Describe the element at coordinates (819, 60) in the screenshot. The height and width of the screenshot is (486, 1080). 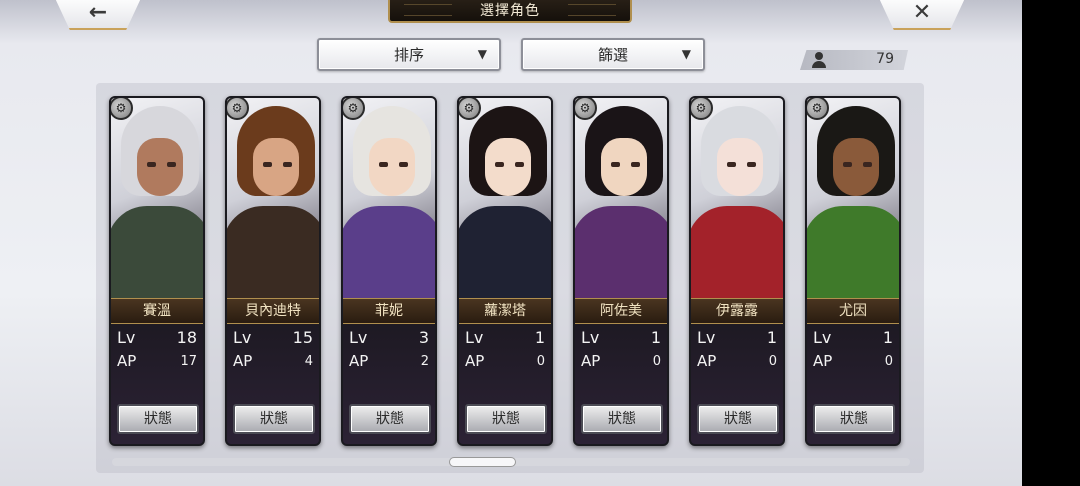
I see `person-icon` at that location.